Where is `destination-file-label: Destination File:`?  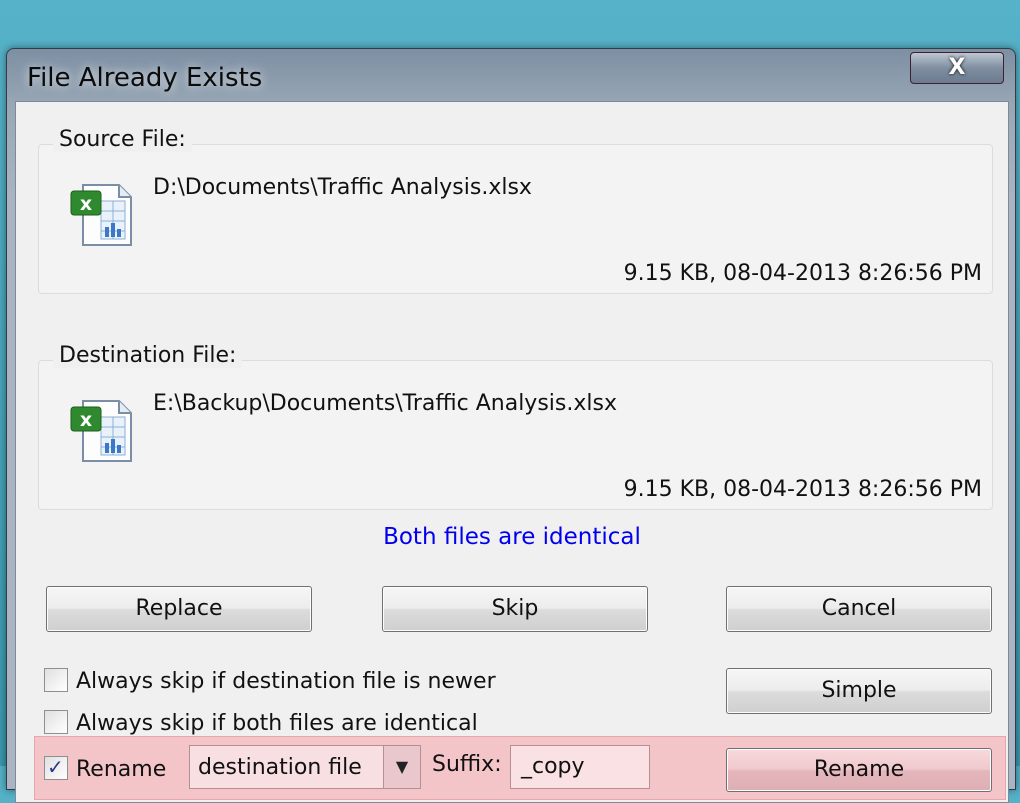
destination-file-label: Destination File: is located at coordinates (148, 355).